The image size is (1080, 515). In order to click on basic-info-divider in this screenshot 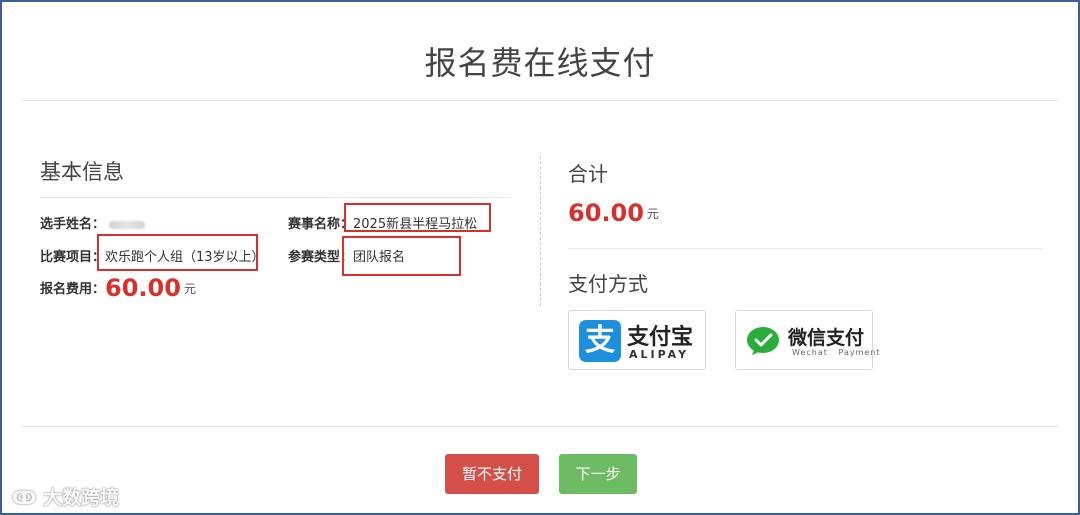, I will do `click(275, 197)`.